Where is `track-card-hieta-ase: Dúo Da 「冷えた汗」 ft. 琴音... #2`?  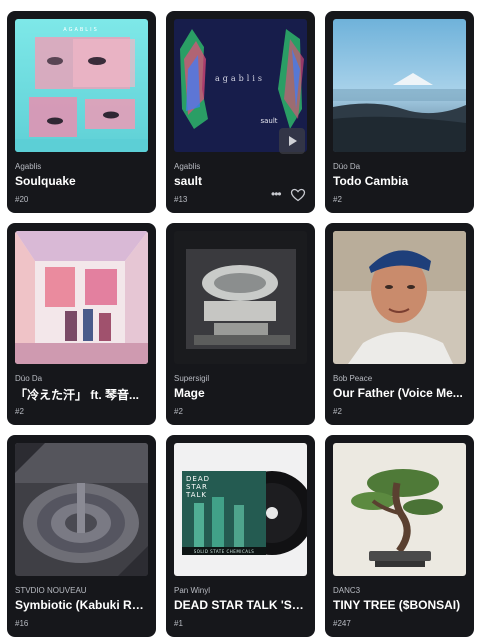
track-card-hieta-ase: Dúo Da 「冷えた汗」 ft. 琴音... #2 is located at coordinates (81, 324).